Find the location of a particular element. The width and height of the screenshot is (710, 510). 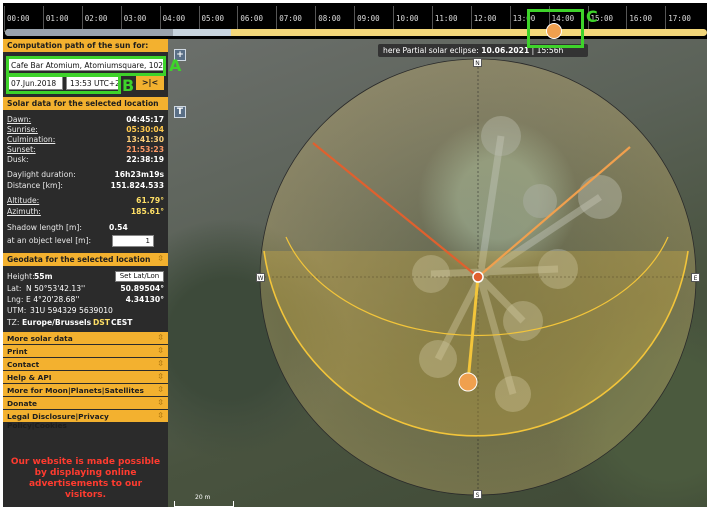

object-level-label: at an object level [m]: is located at coordinates (49, 240).